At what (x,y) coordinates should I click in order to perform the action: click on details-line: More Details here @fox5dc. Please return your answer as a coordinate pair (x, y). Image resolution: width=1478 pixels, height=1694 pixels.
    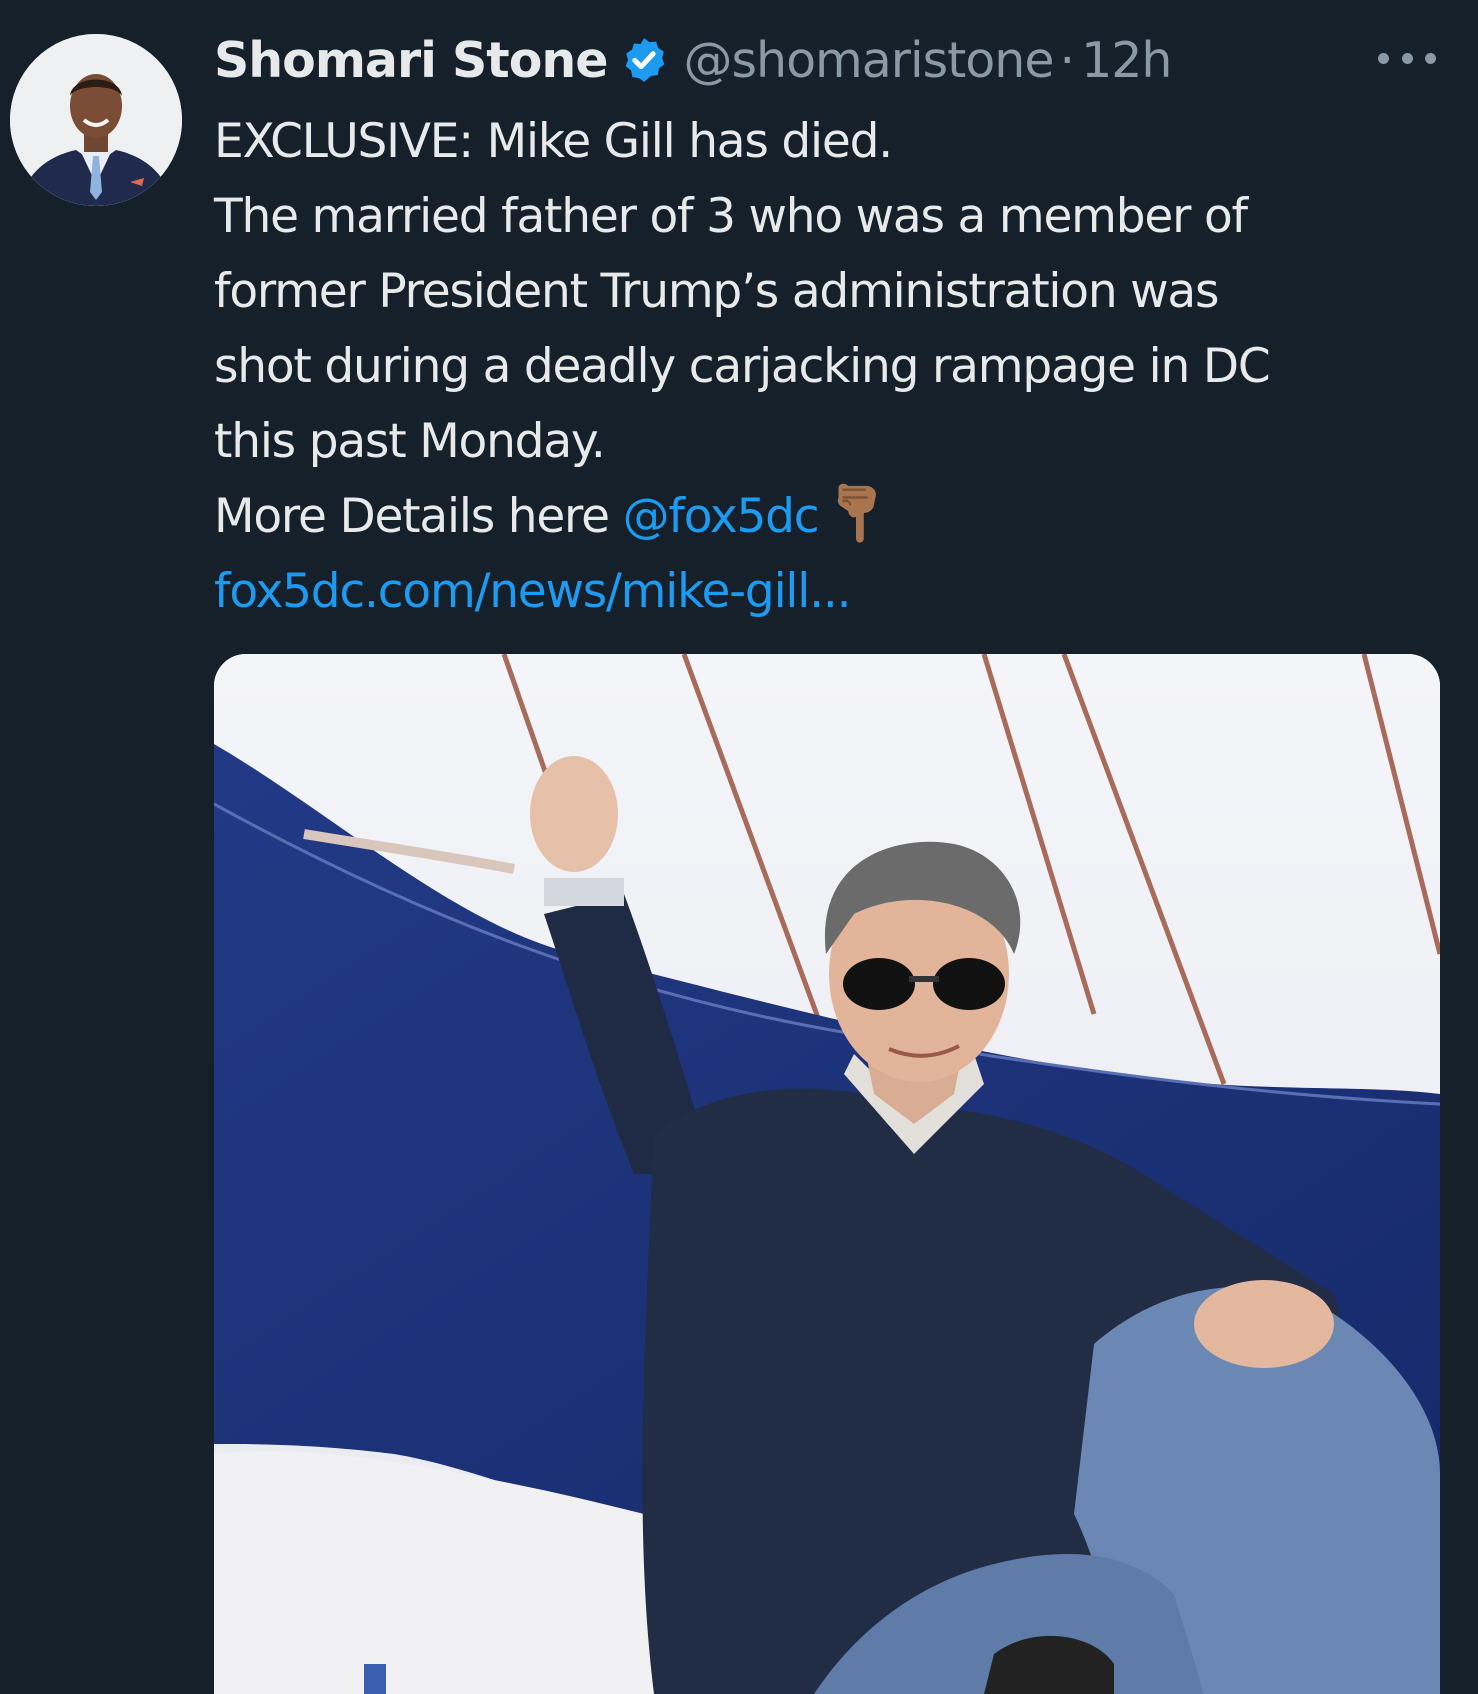
    Looking at the image, I should click on (839, 516).